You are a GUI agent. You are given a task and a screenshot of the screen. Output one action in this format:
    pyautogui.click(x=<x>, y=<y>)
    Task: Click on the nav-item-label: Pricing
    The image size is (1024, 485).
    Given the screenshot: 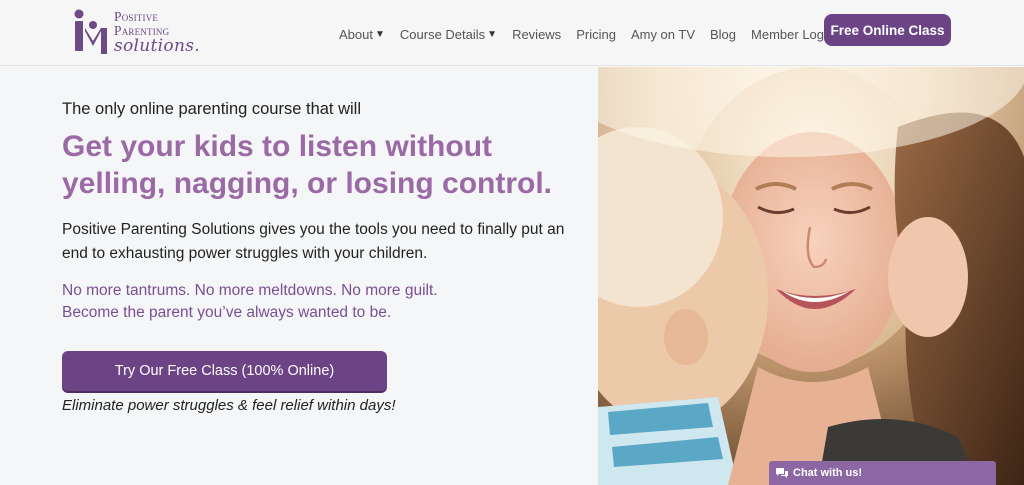 What is the action you would take?
    pyautogui.click(x=596, y=34)
    